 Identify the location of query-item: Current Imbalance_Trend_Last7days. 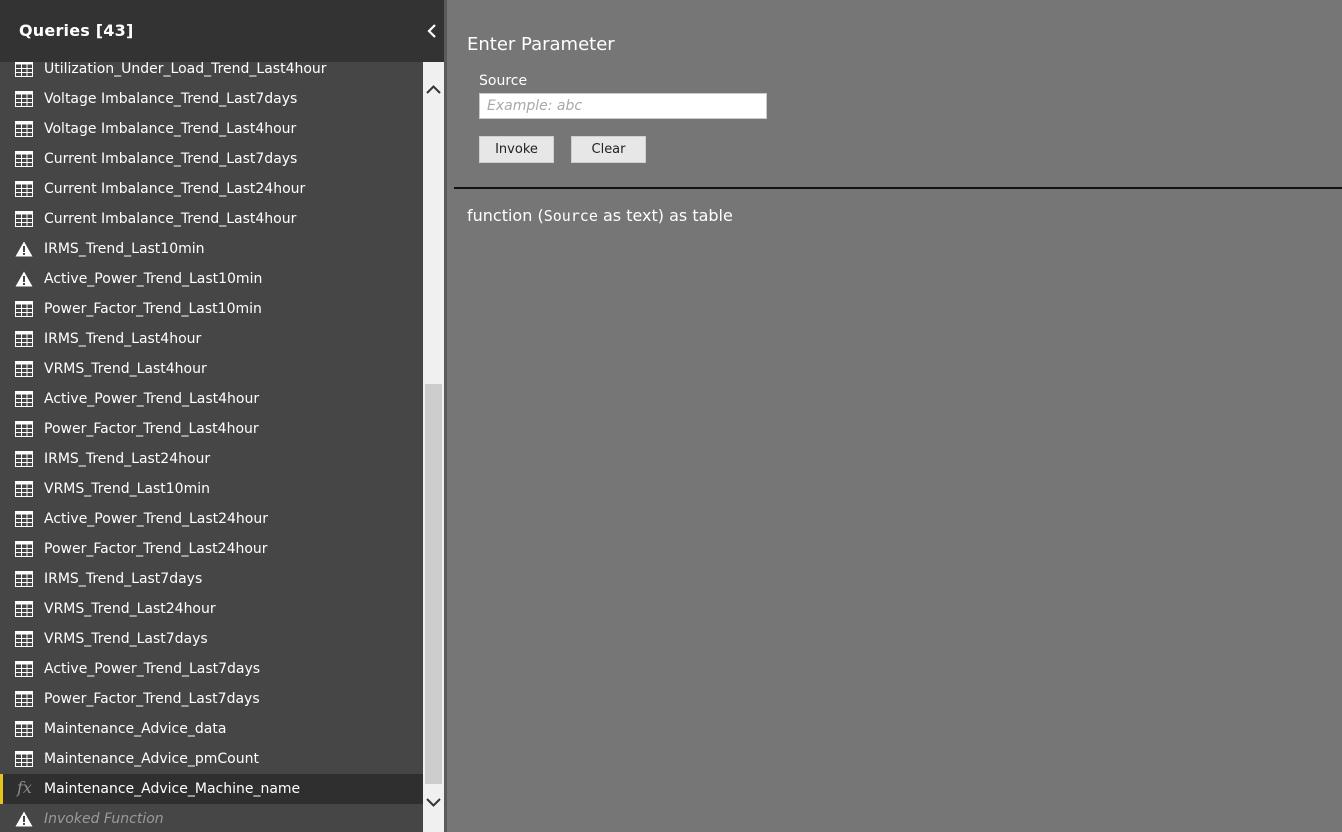
(211, 159).